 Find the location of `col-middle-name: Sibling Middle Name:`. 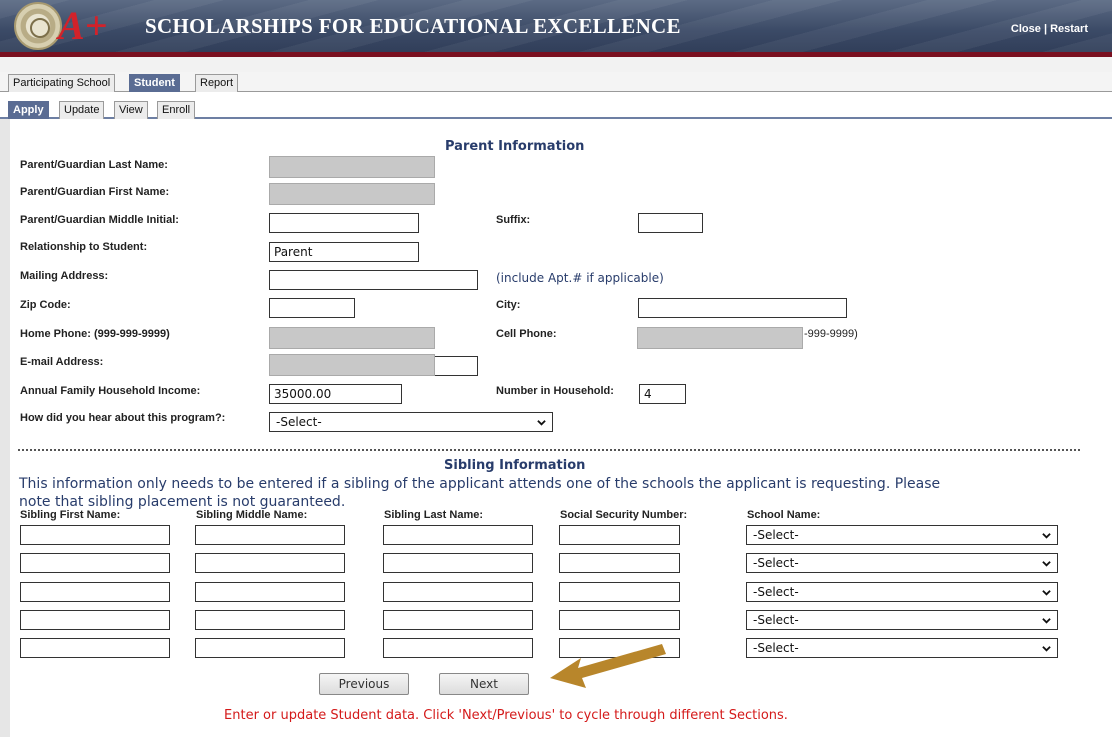

col-middle-name: Sibling Middle Name: is located at coordinates (252, 515).